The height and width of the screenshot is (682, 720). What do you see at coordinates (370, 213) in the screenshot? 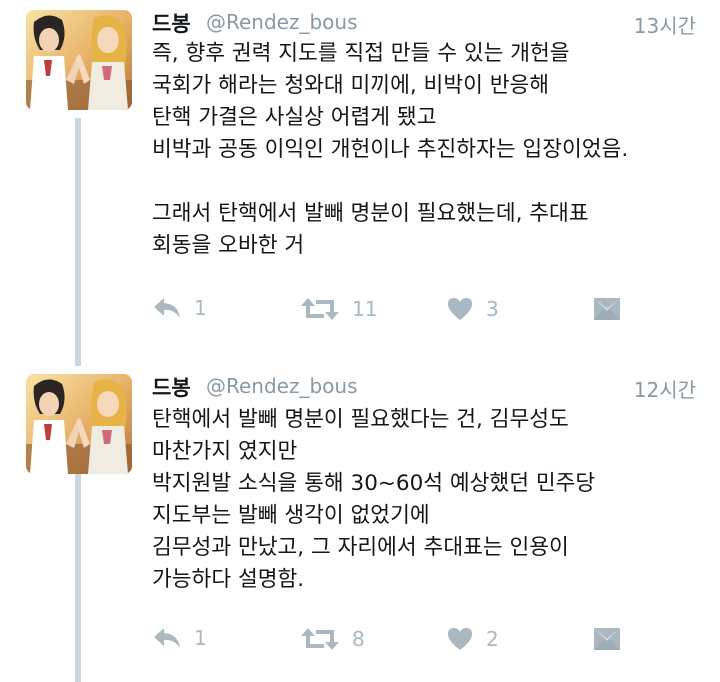
I see `tweet-text-line: 그래서 탄핵에서 발빼 명분이 필요했는데, 추대표` at bounding box center [370, 213].